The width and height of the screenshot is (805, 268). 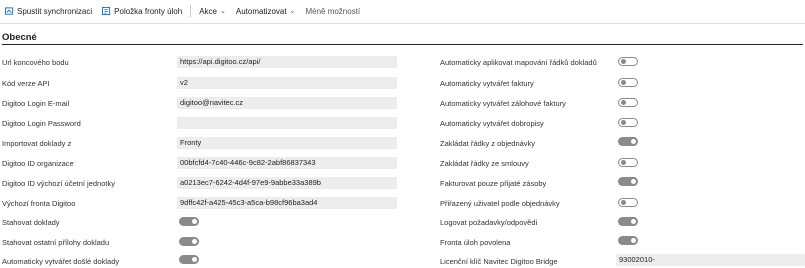 What do you see at coordinates (208, 11) in the screenshot?
I see `actions-menu-label: Akce` at bounding box center [208, 11].